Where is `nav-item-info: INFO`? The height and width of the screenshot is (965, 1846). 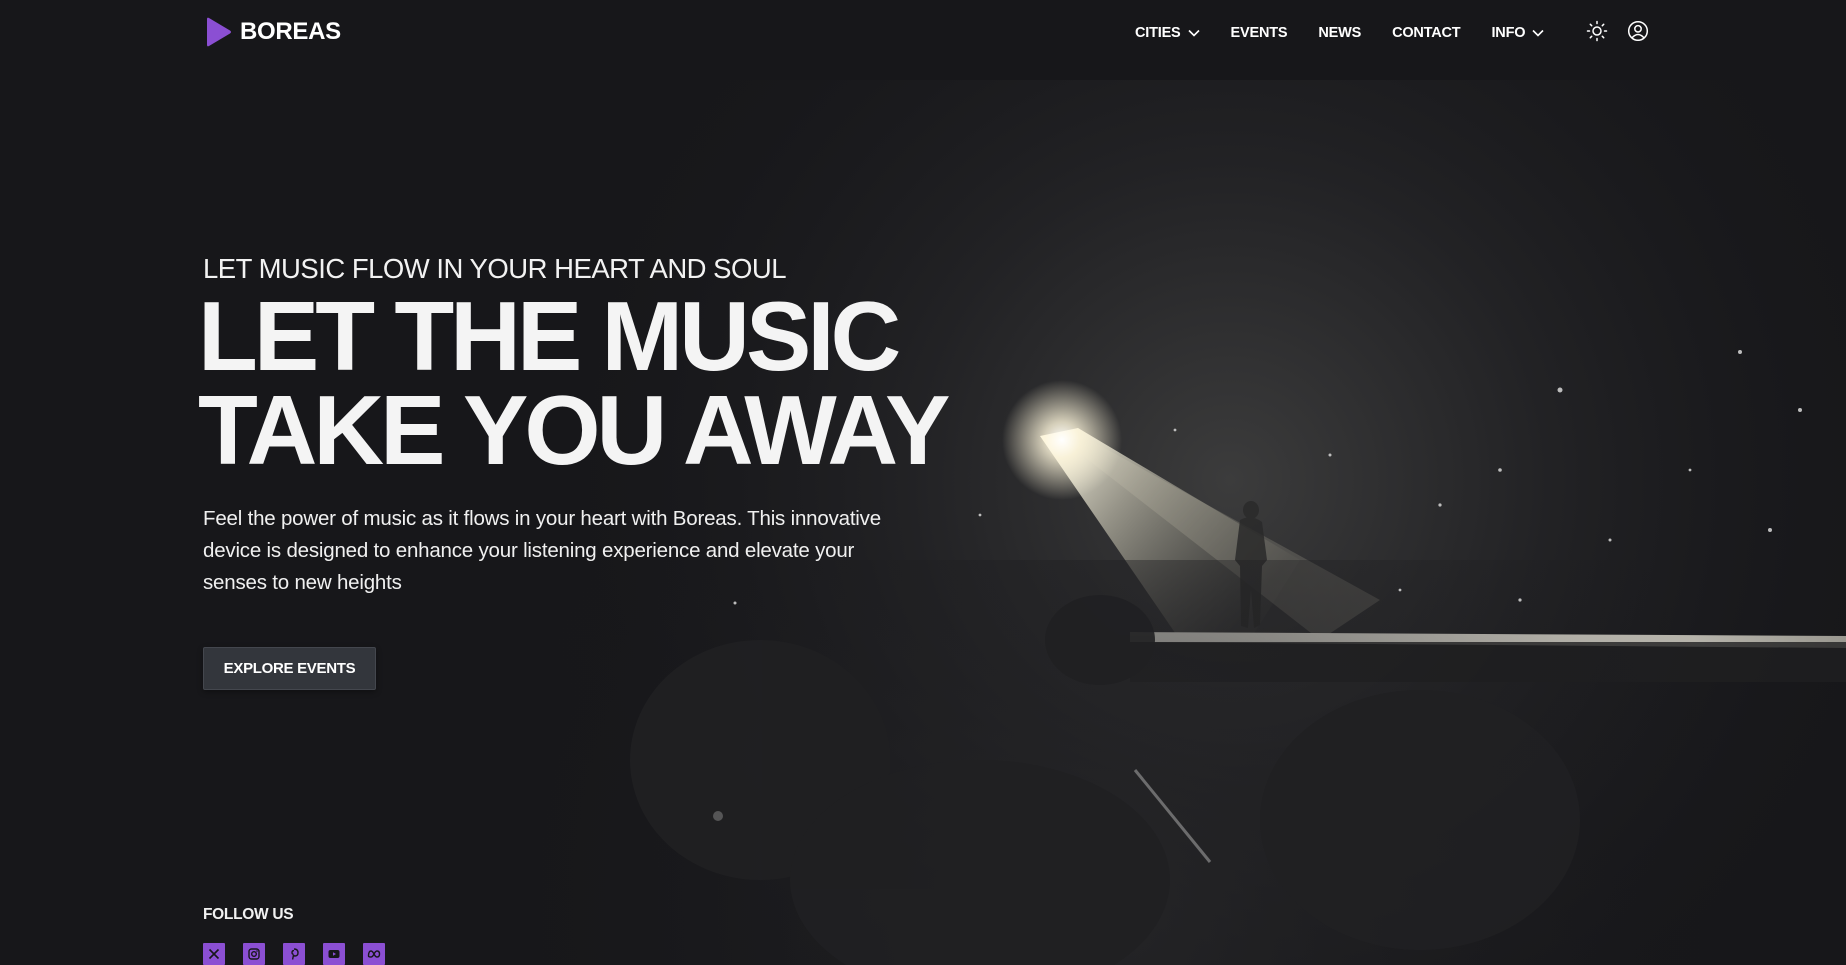
nav-item-info: INFO is located at coordinates (1517, 33).